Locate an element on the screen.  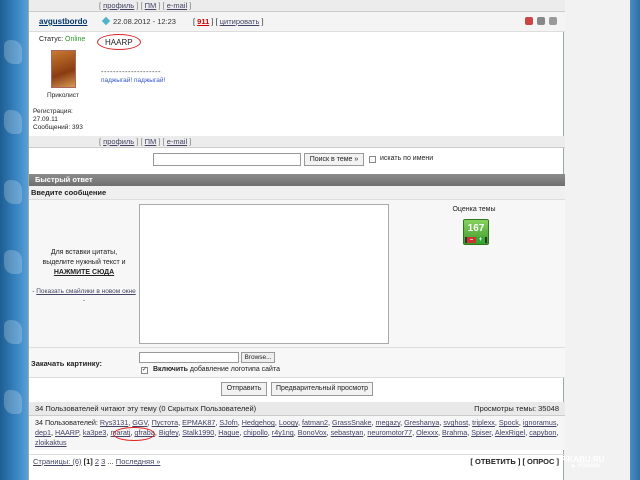
user-link: Пустота is located at coordinates (165, 422).